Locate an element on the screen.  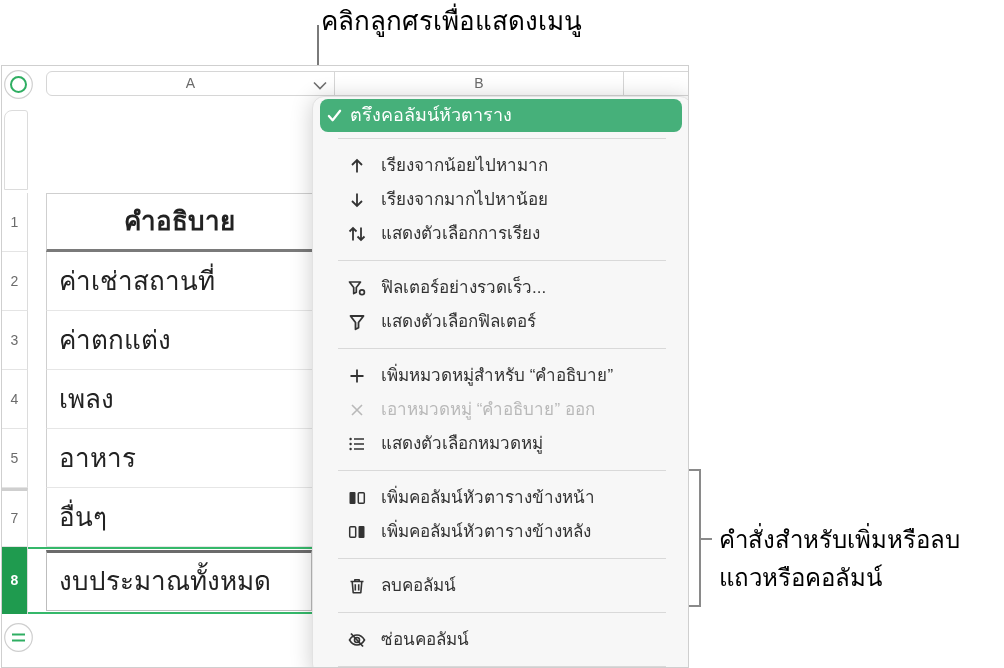
callout-text: คลิกลูกศรเพื่อแสดงเมนู is located at coordinates (451, 21).